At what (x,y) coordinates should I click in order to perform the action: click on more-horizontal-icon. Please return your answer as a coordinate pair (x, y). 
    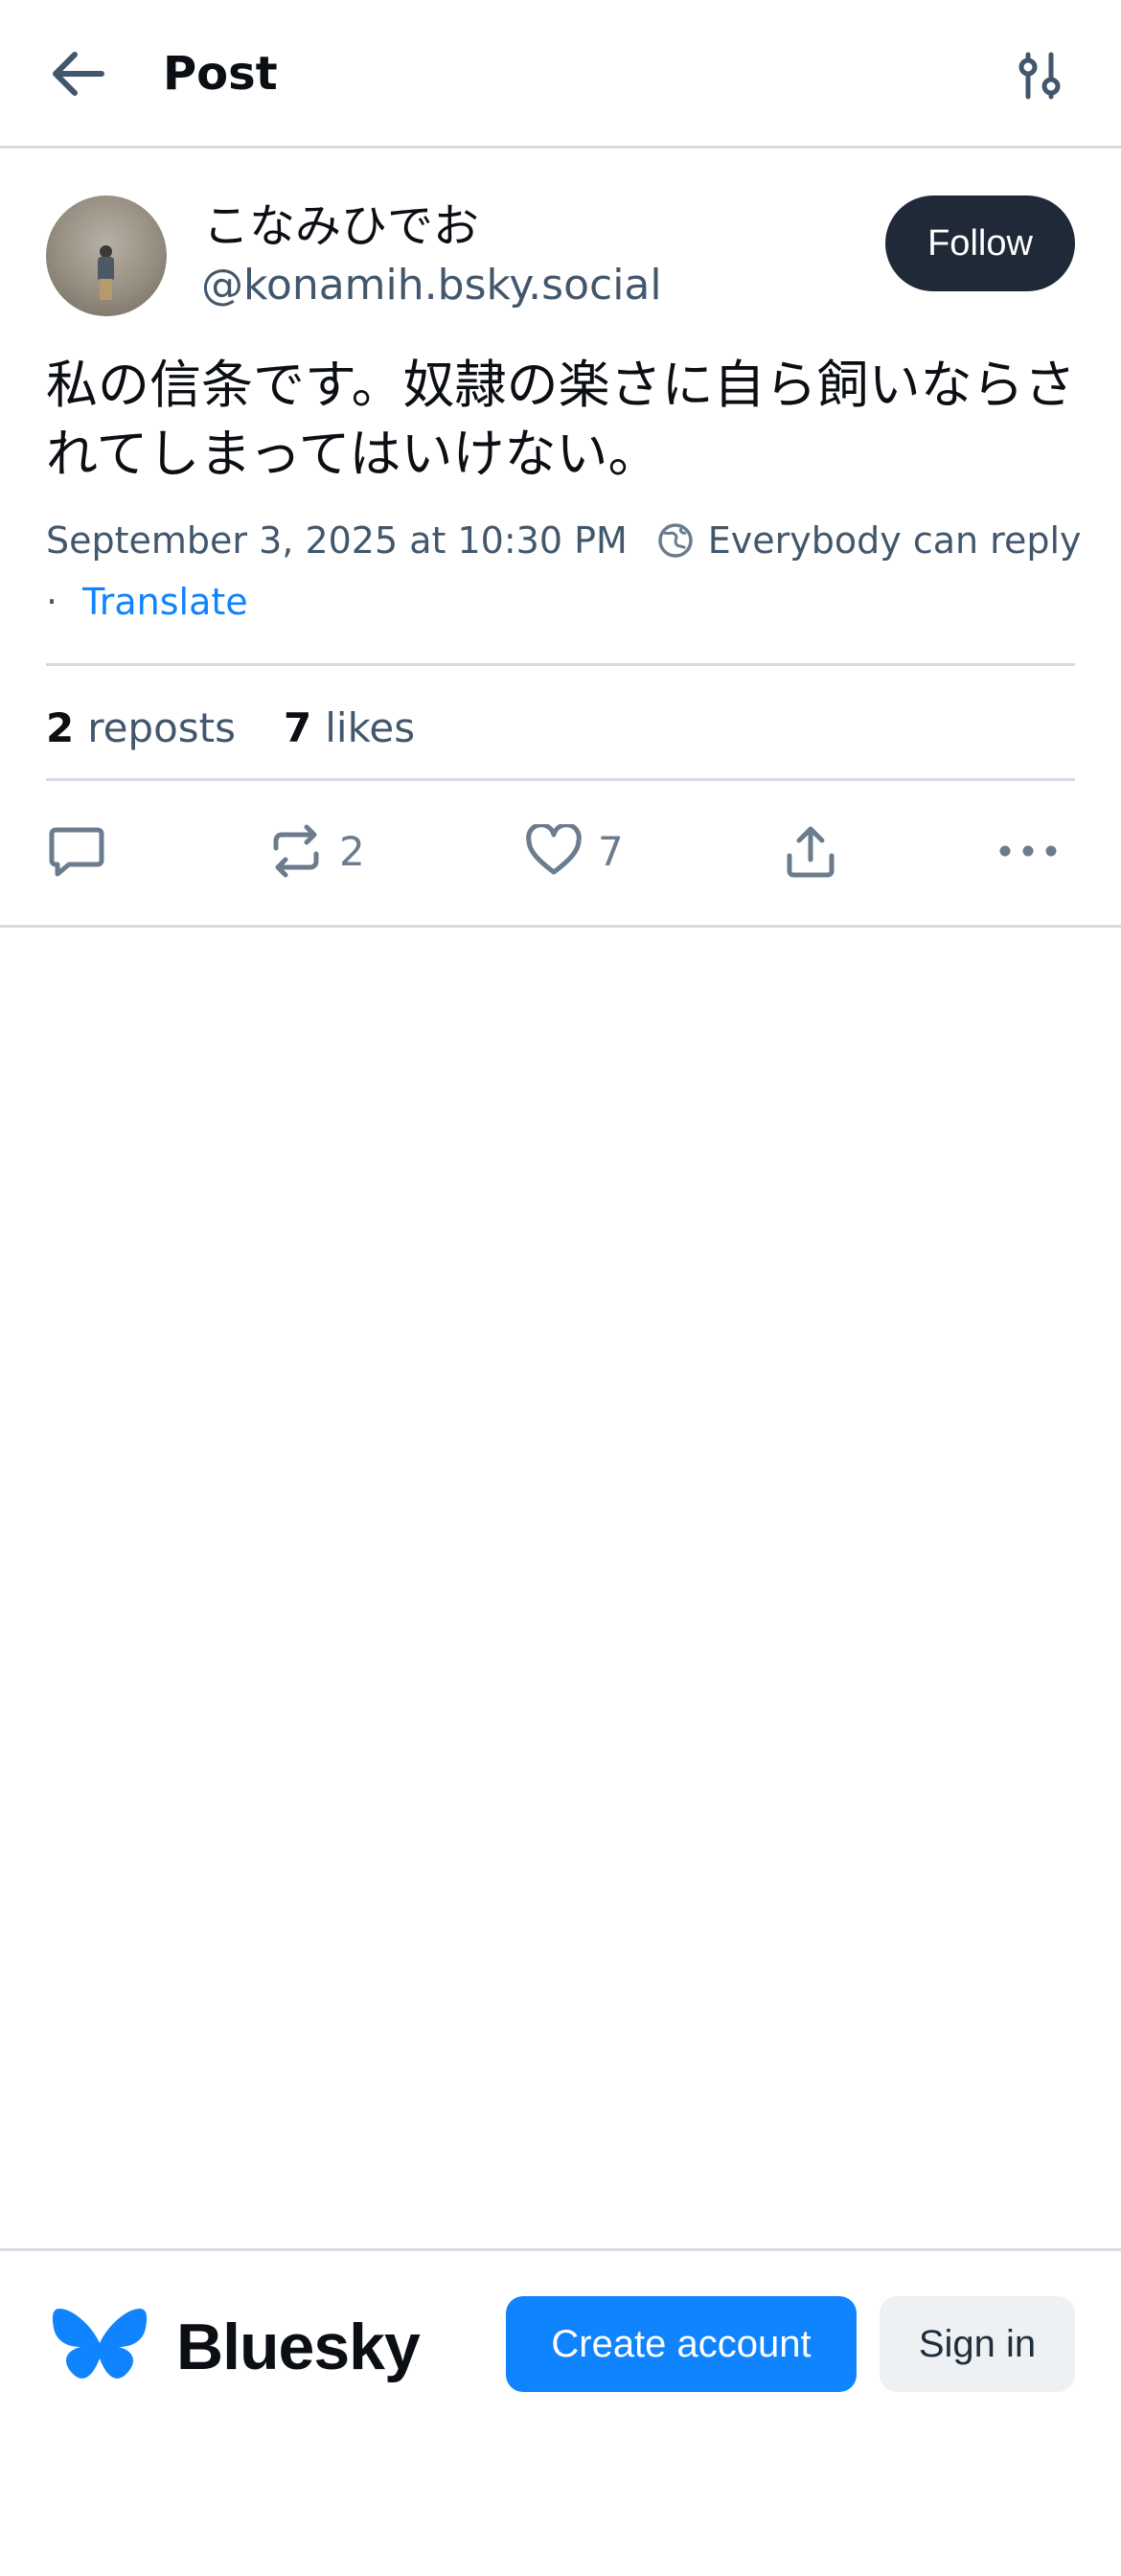
    Looking at the image, I should click on (1028, 851).